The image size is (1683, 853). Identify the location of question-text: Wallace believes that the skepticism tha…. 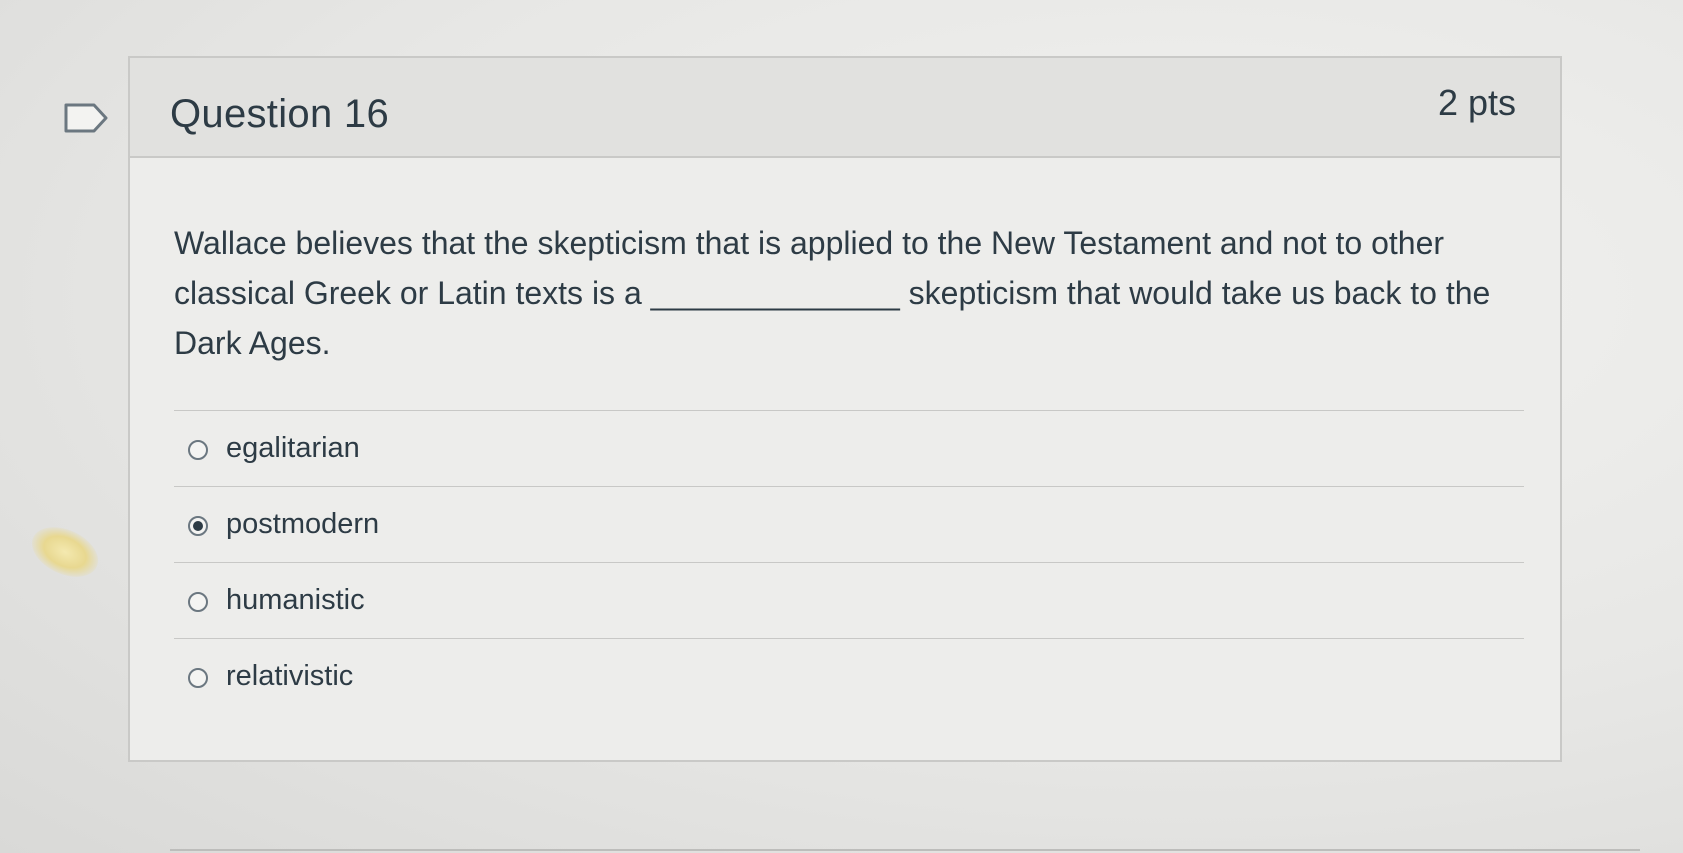
(832, 293).